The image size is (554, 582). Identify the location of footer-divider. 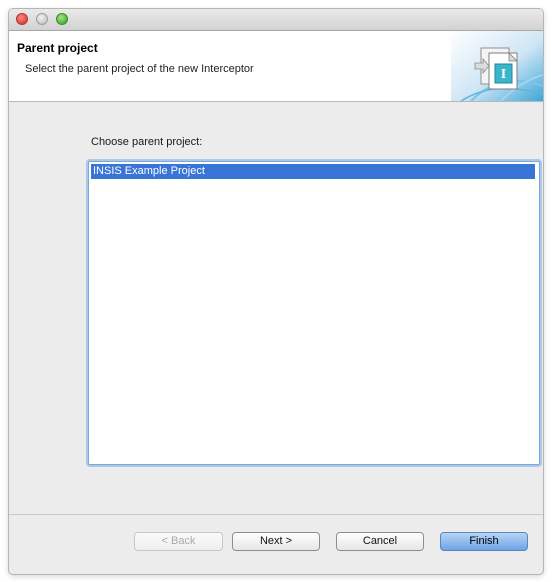
(276, 514).